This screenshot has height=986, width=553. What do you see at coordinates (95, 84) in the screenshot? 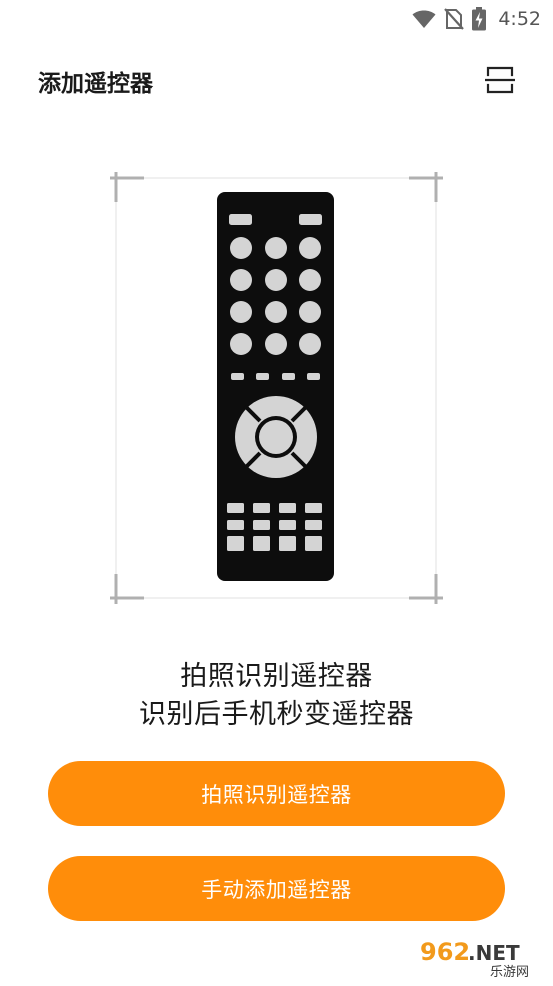
I see `page-title: 添加遥控器` at bounding box center [95, 84].